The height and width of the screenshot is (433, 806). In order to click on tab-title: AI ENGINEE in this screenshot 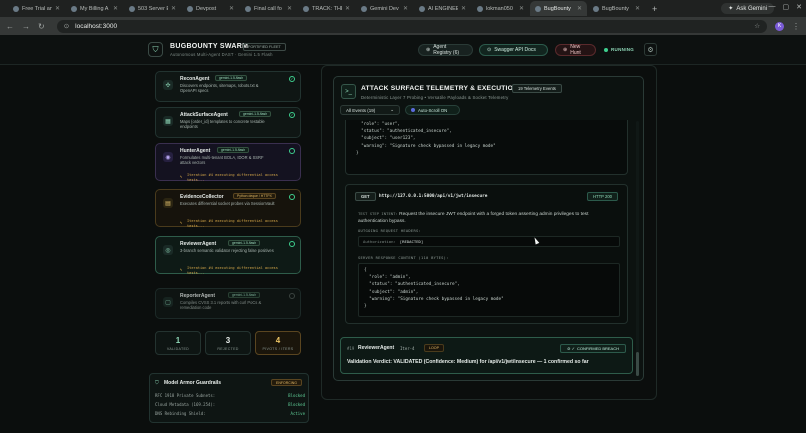, I will do `click(443, 8)`.